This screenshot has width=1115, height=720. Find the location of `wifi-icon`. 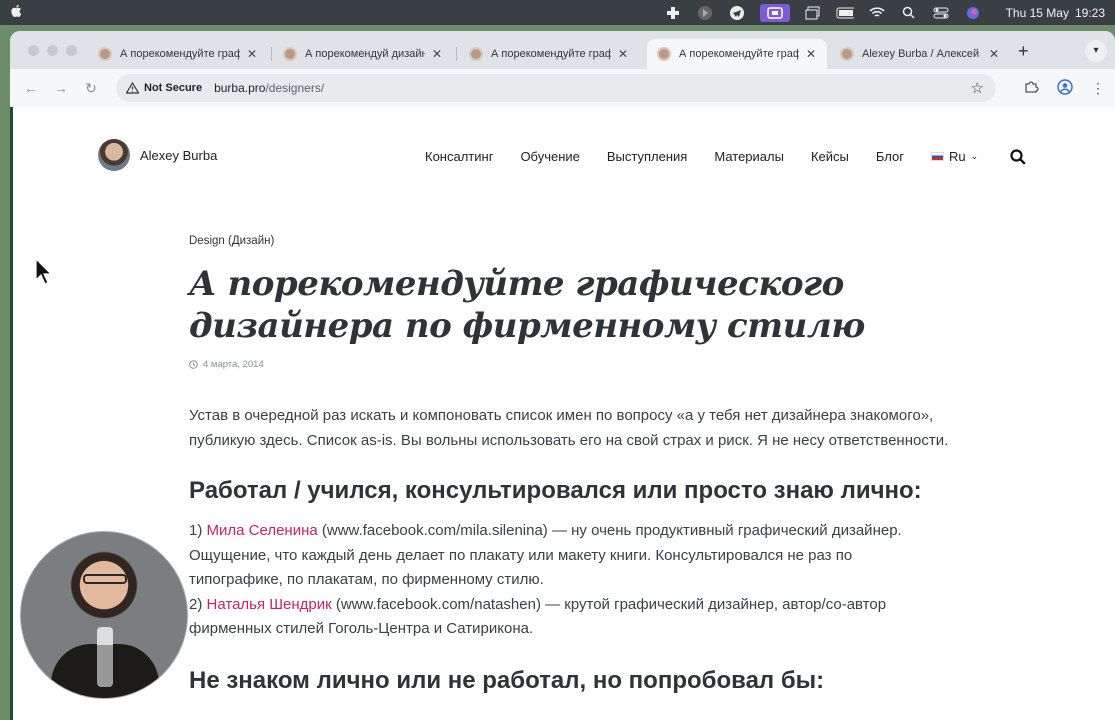

wifi-icon is located at coordinates (877, 13).